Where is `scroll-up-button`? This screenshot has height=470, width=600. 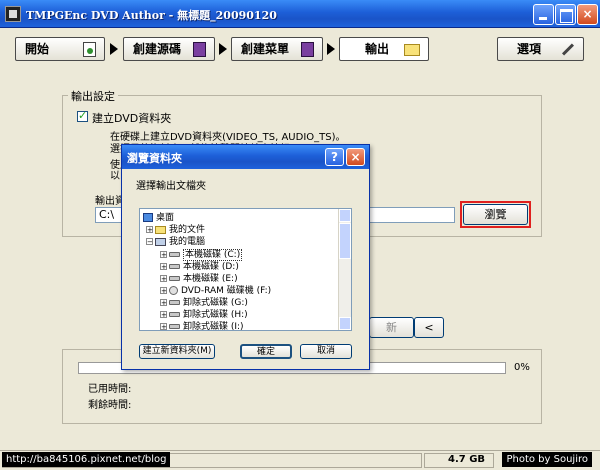 scroll-up-button is located at coordinates (345, 215).